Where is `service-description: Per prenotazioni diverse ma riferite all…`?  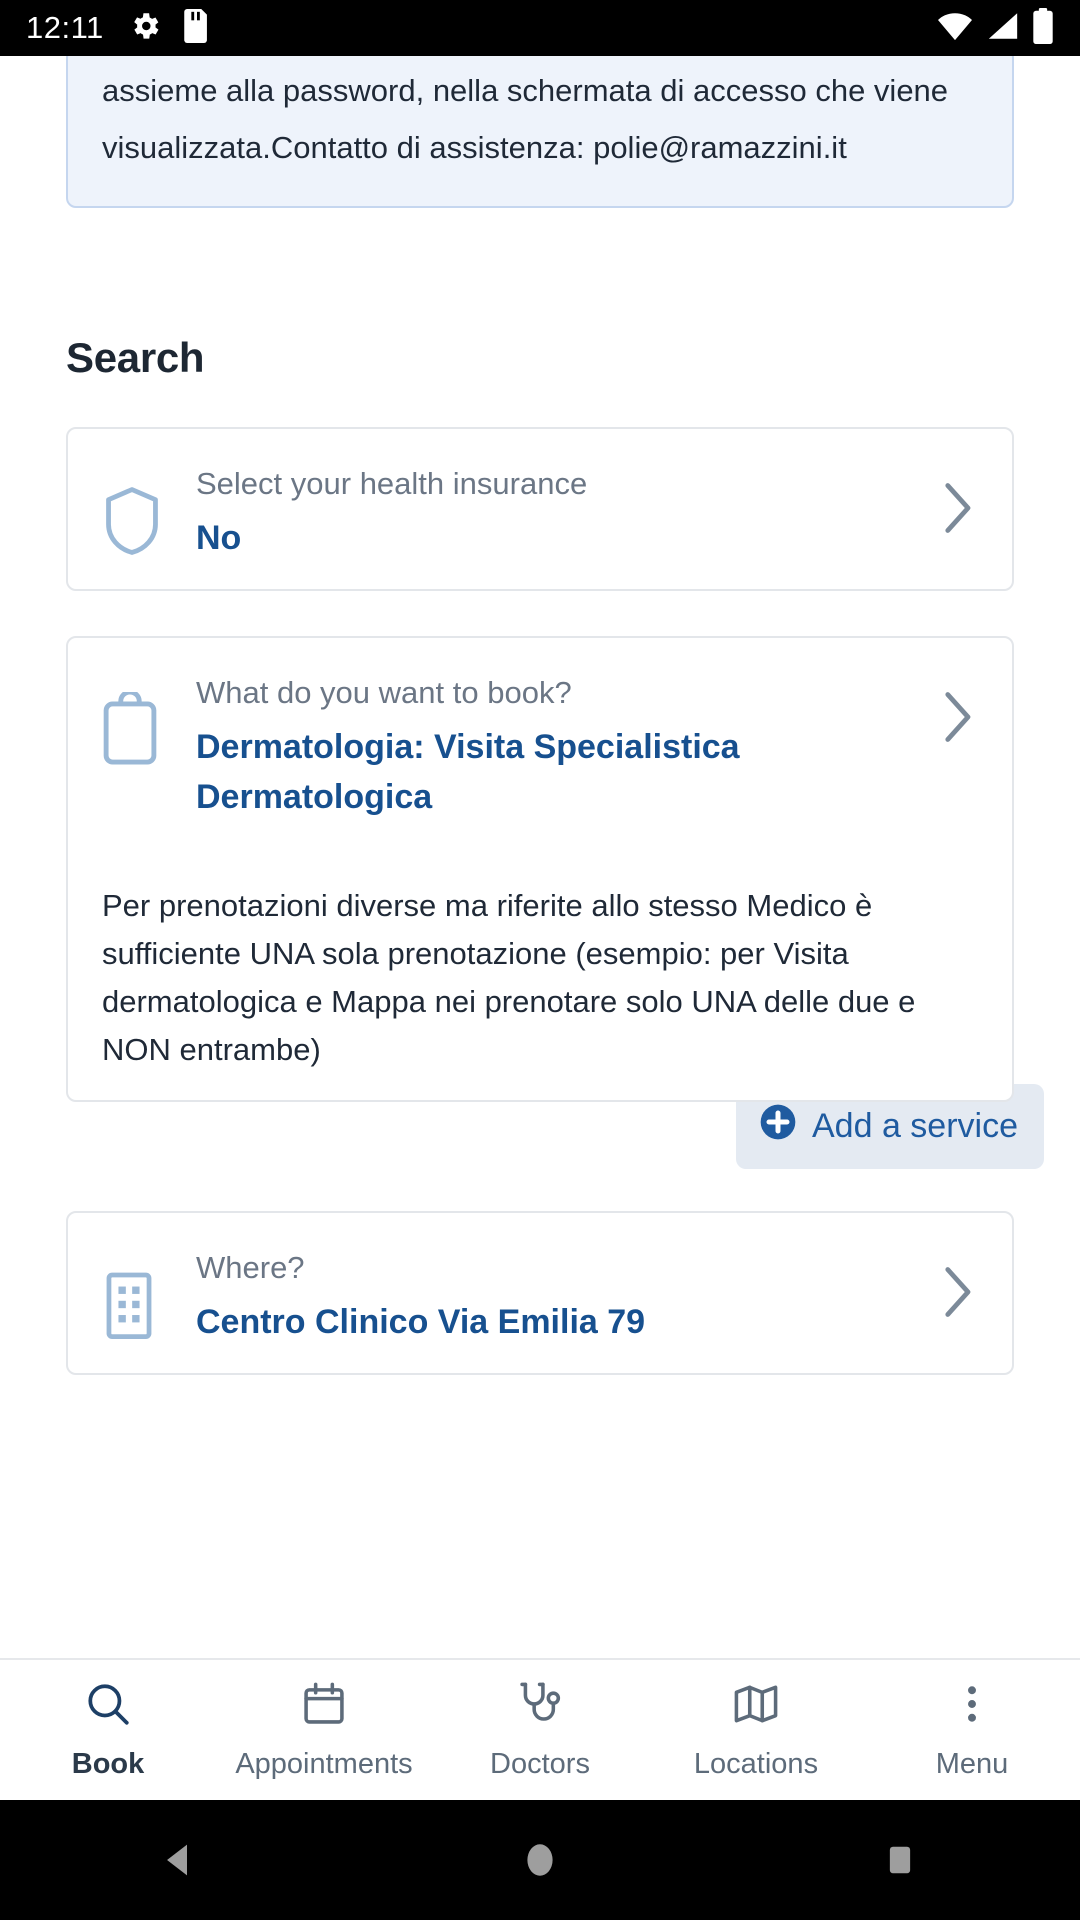 service-description: Per prenotazioni diverse ma riferite all… is located at coordinates (509, 977).